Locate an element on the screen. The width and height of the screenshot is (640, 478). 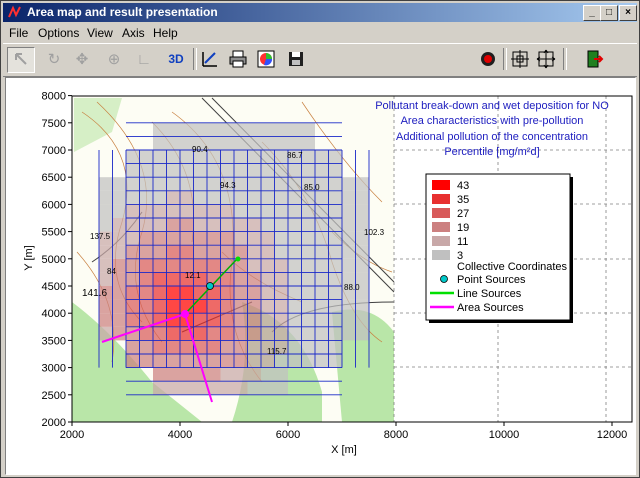
x-tick-label: 6000 is located at coordinates (288, 435).